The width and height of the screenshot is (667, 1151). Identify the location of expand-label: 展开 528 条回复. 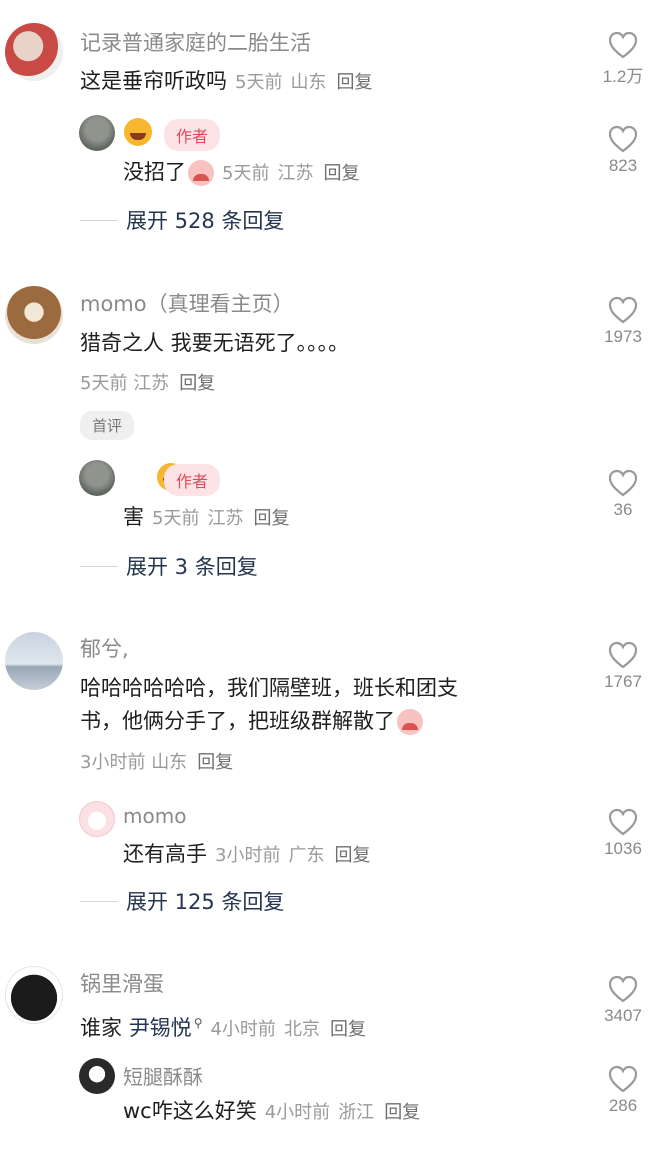
(205, 221).